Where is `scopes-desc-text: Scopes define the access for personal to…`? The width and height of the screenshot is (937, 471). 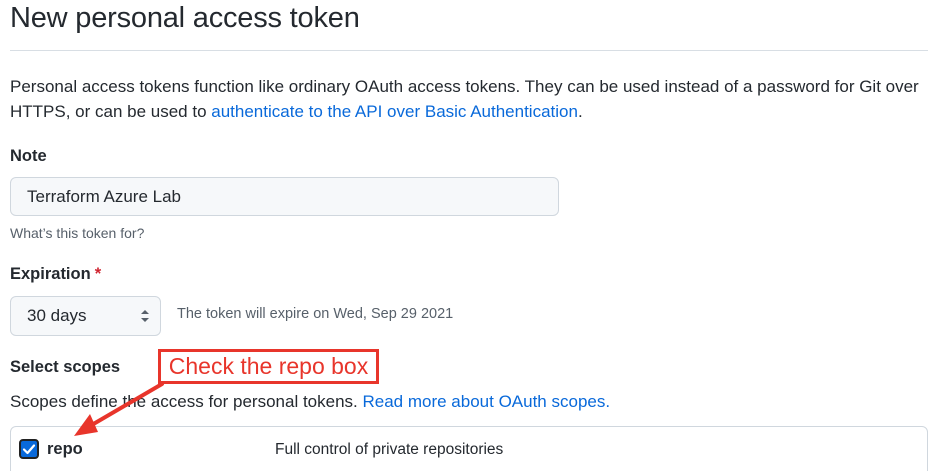
scopes-desc-text: Scopes define the access for personal to… is located at coordinates (186, 401).